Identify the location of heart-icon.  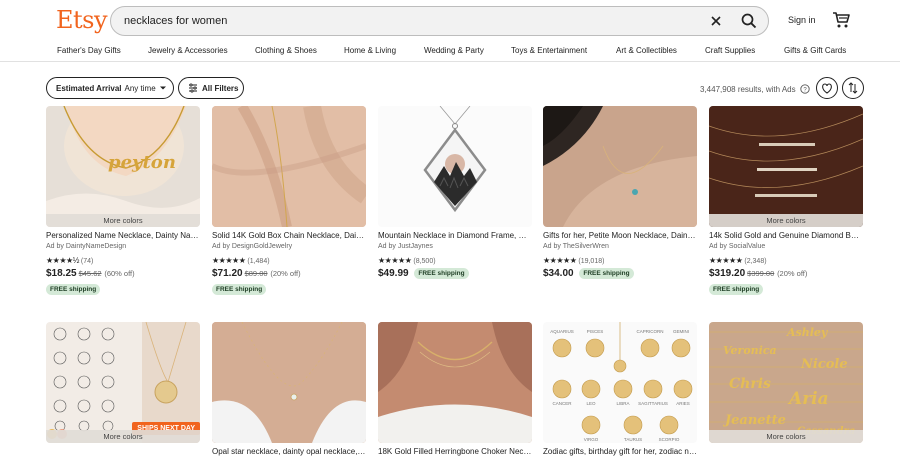
(827, 88).